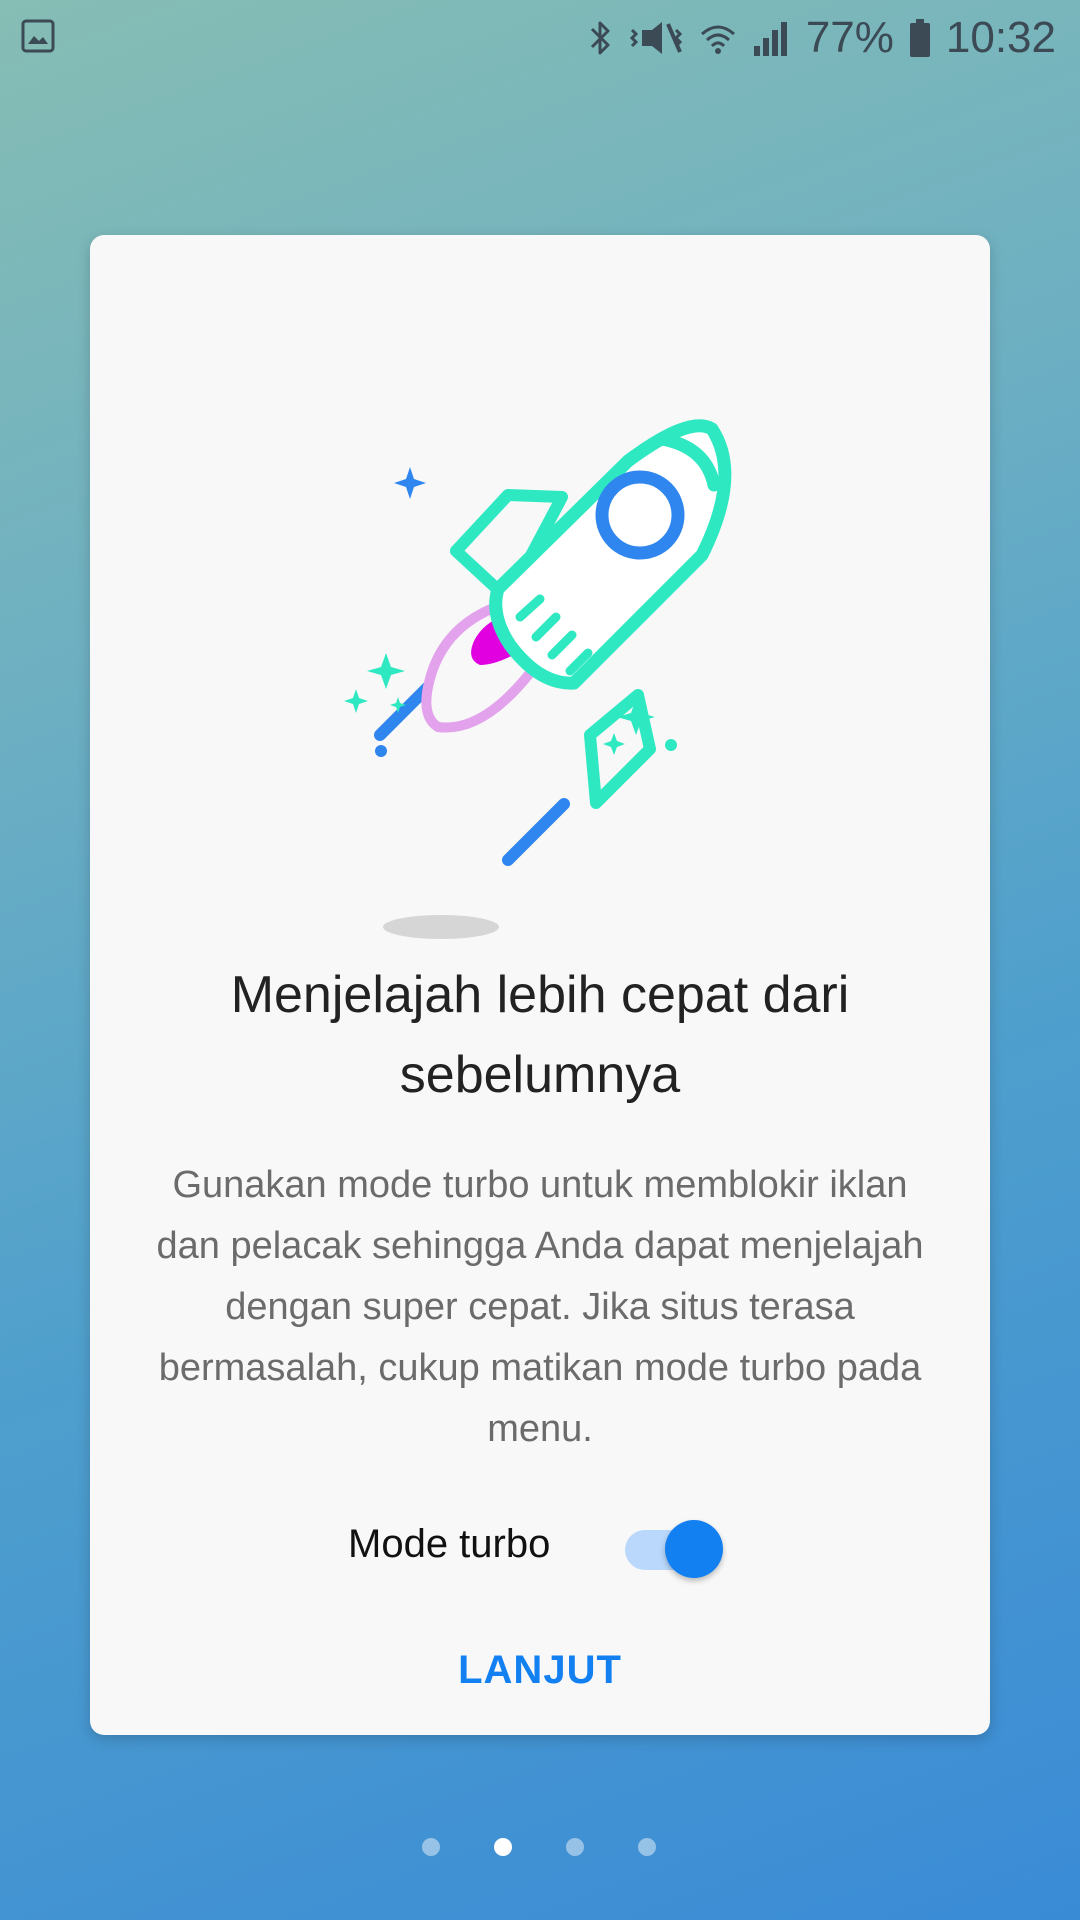 The height and width of the screenshot is (1920, 1080). I want to click on wifi-icon, so click(718, 38).